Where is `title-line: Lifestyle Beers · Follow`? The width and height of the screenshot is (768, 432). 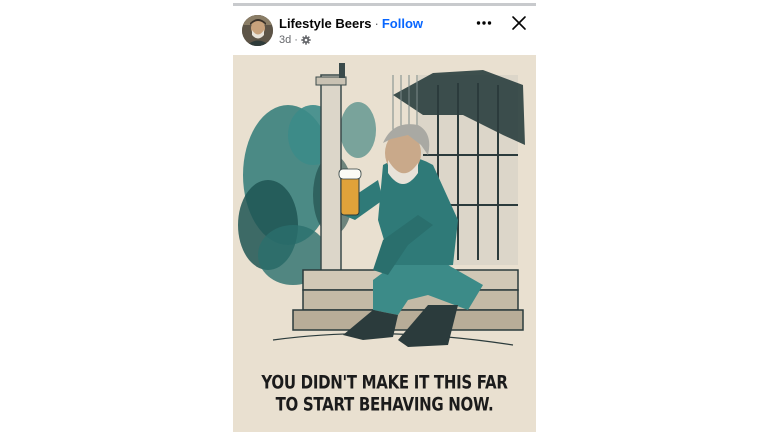 title-line: Lifestyle Beers · Follow is located at coordinates (379, 24).